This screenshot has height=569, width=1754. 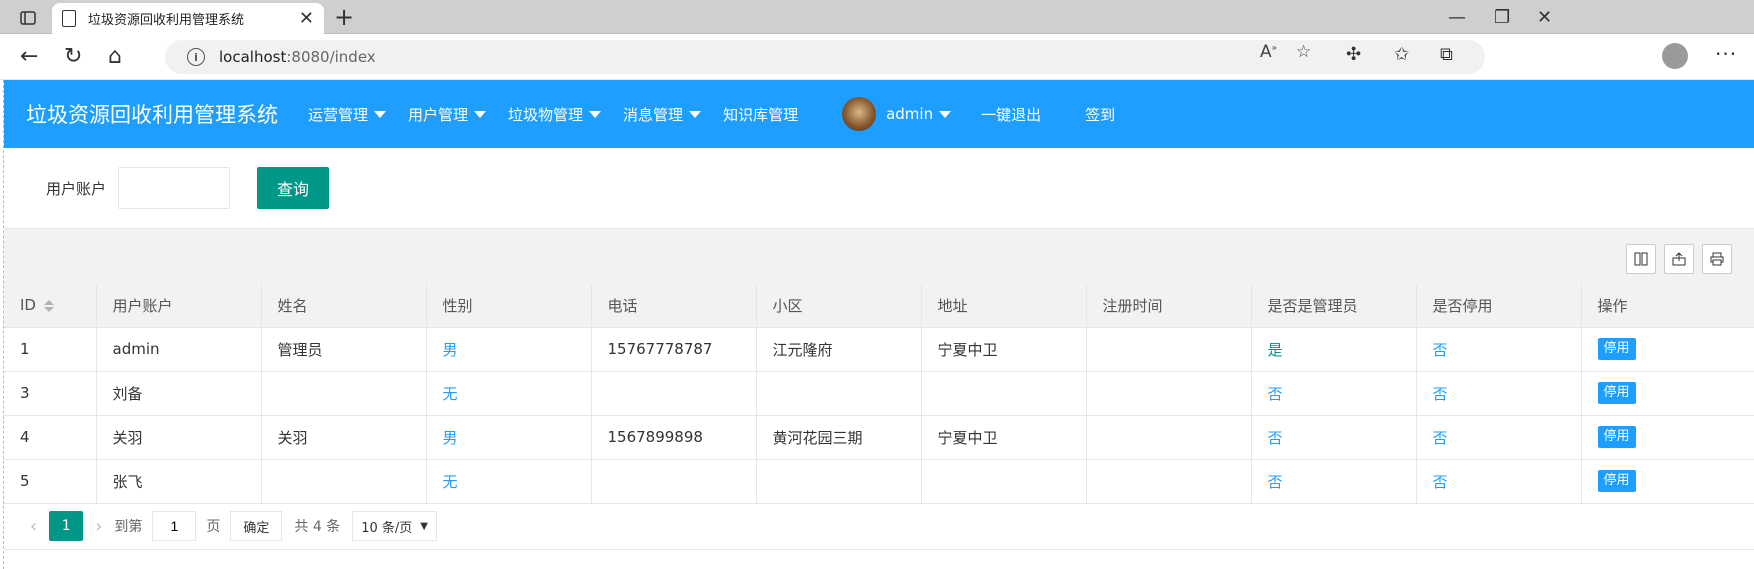 I want to click on page-size-select: 10 条/页 ▼, so click(x=394, y=526).